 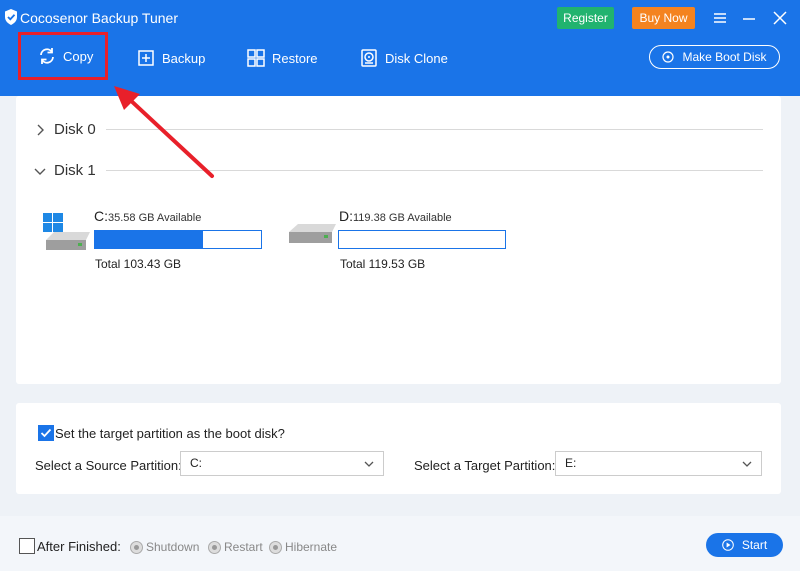 What do you see at coordinates (658, 463) in the screenshot?
I see `target-partition-select: E:` at bounding box center [658, 463].